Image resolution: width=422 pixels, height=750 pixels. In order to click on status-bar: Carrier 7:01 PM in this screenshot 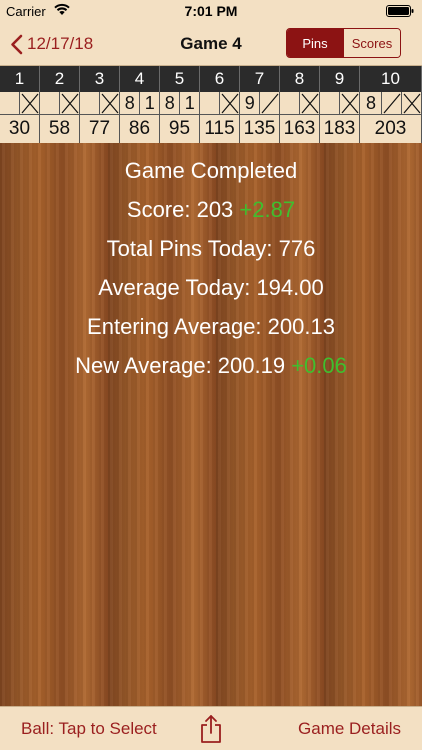, I will do `click(211, 11)`.